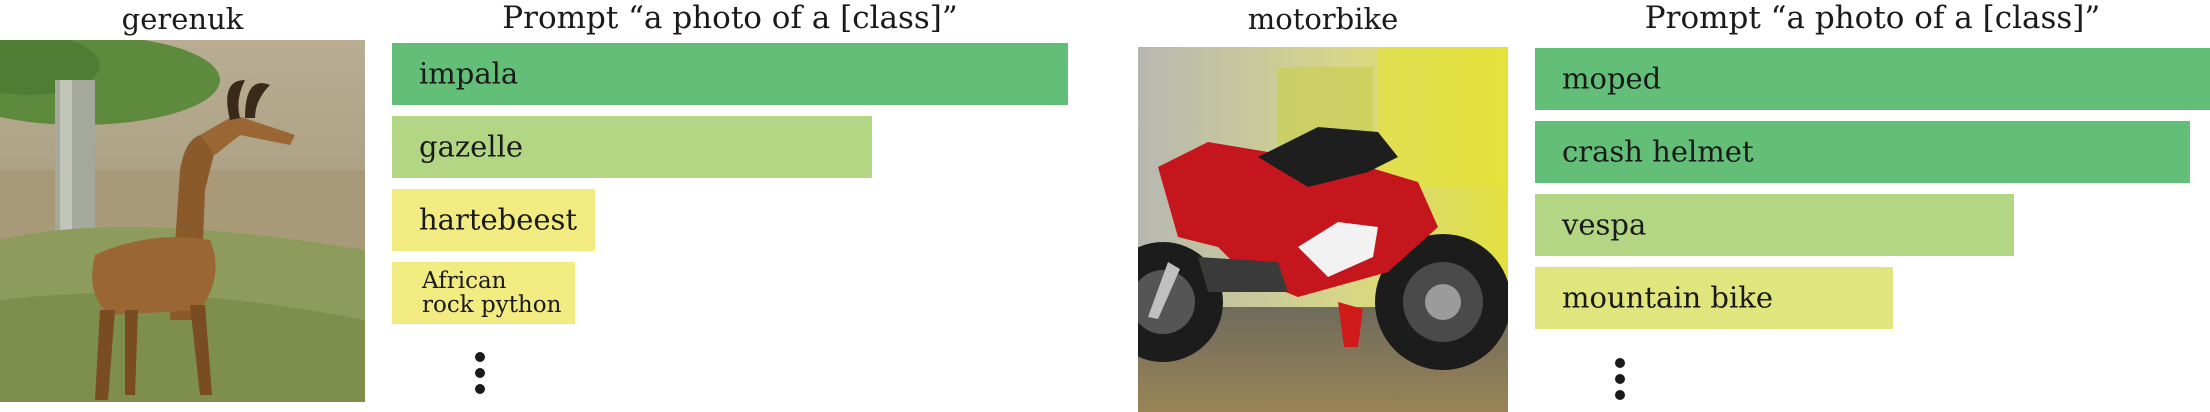 This screenshot has height=412, width=2210. What do you see at coordinates (1604, 224) in the screenshot?
I see `bar-label: vespa` at bounding box center [1604, 224].